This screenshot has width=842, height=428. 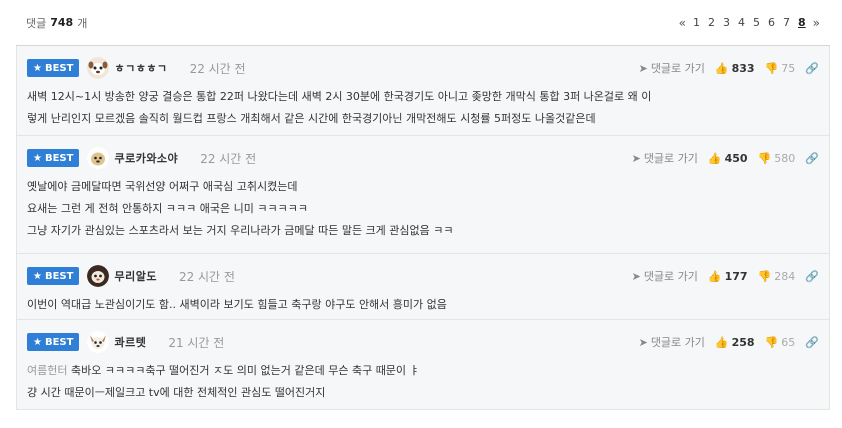 What do you see at coordinates (36, 23) in the screenshot?
I see `count-prefix: 댓글` at bounding box center [36, 23].